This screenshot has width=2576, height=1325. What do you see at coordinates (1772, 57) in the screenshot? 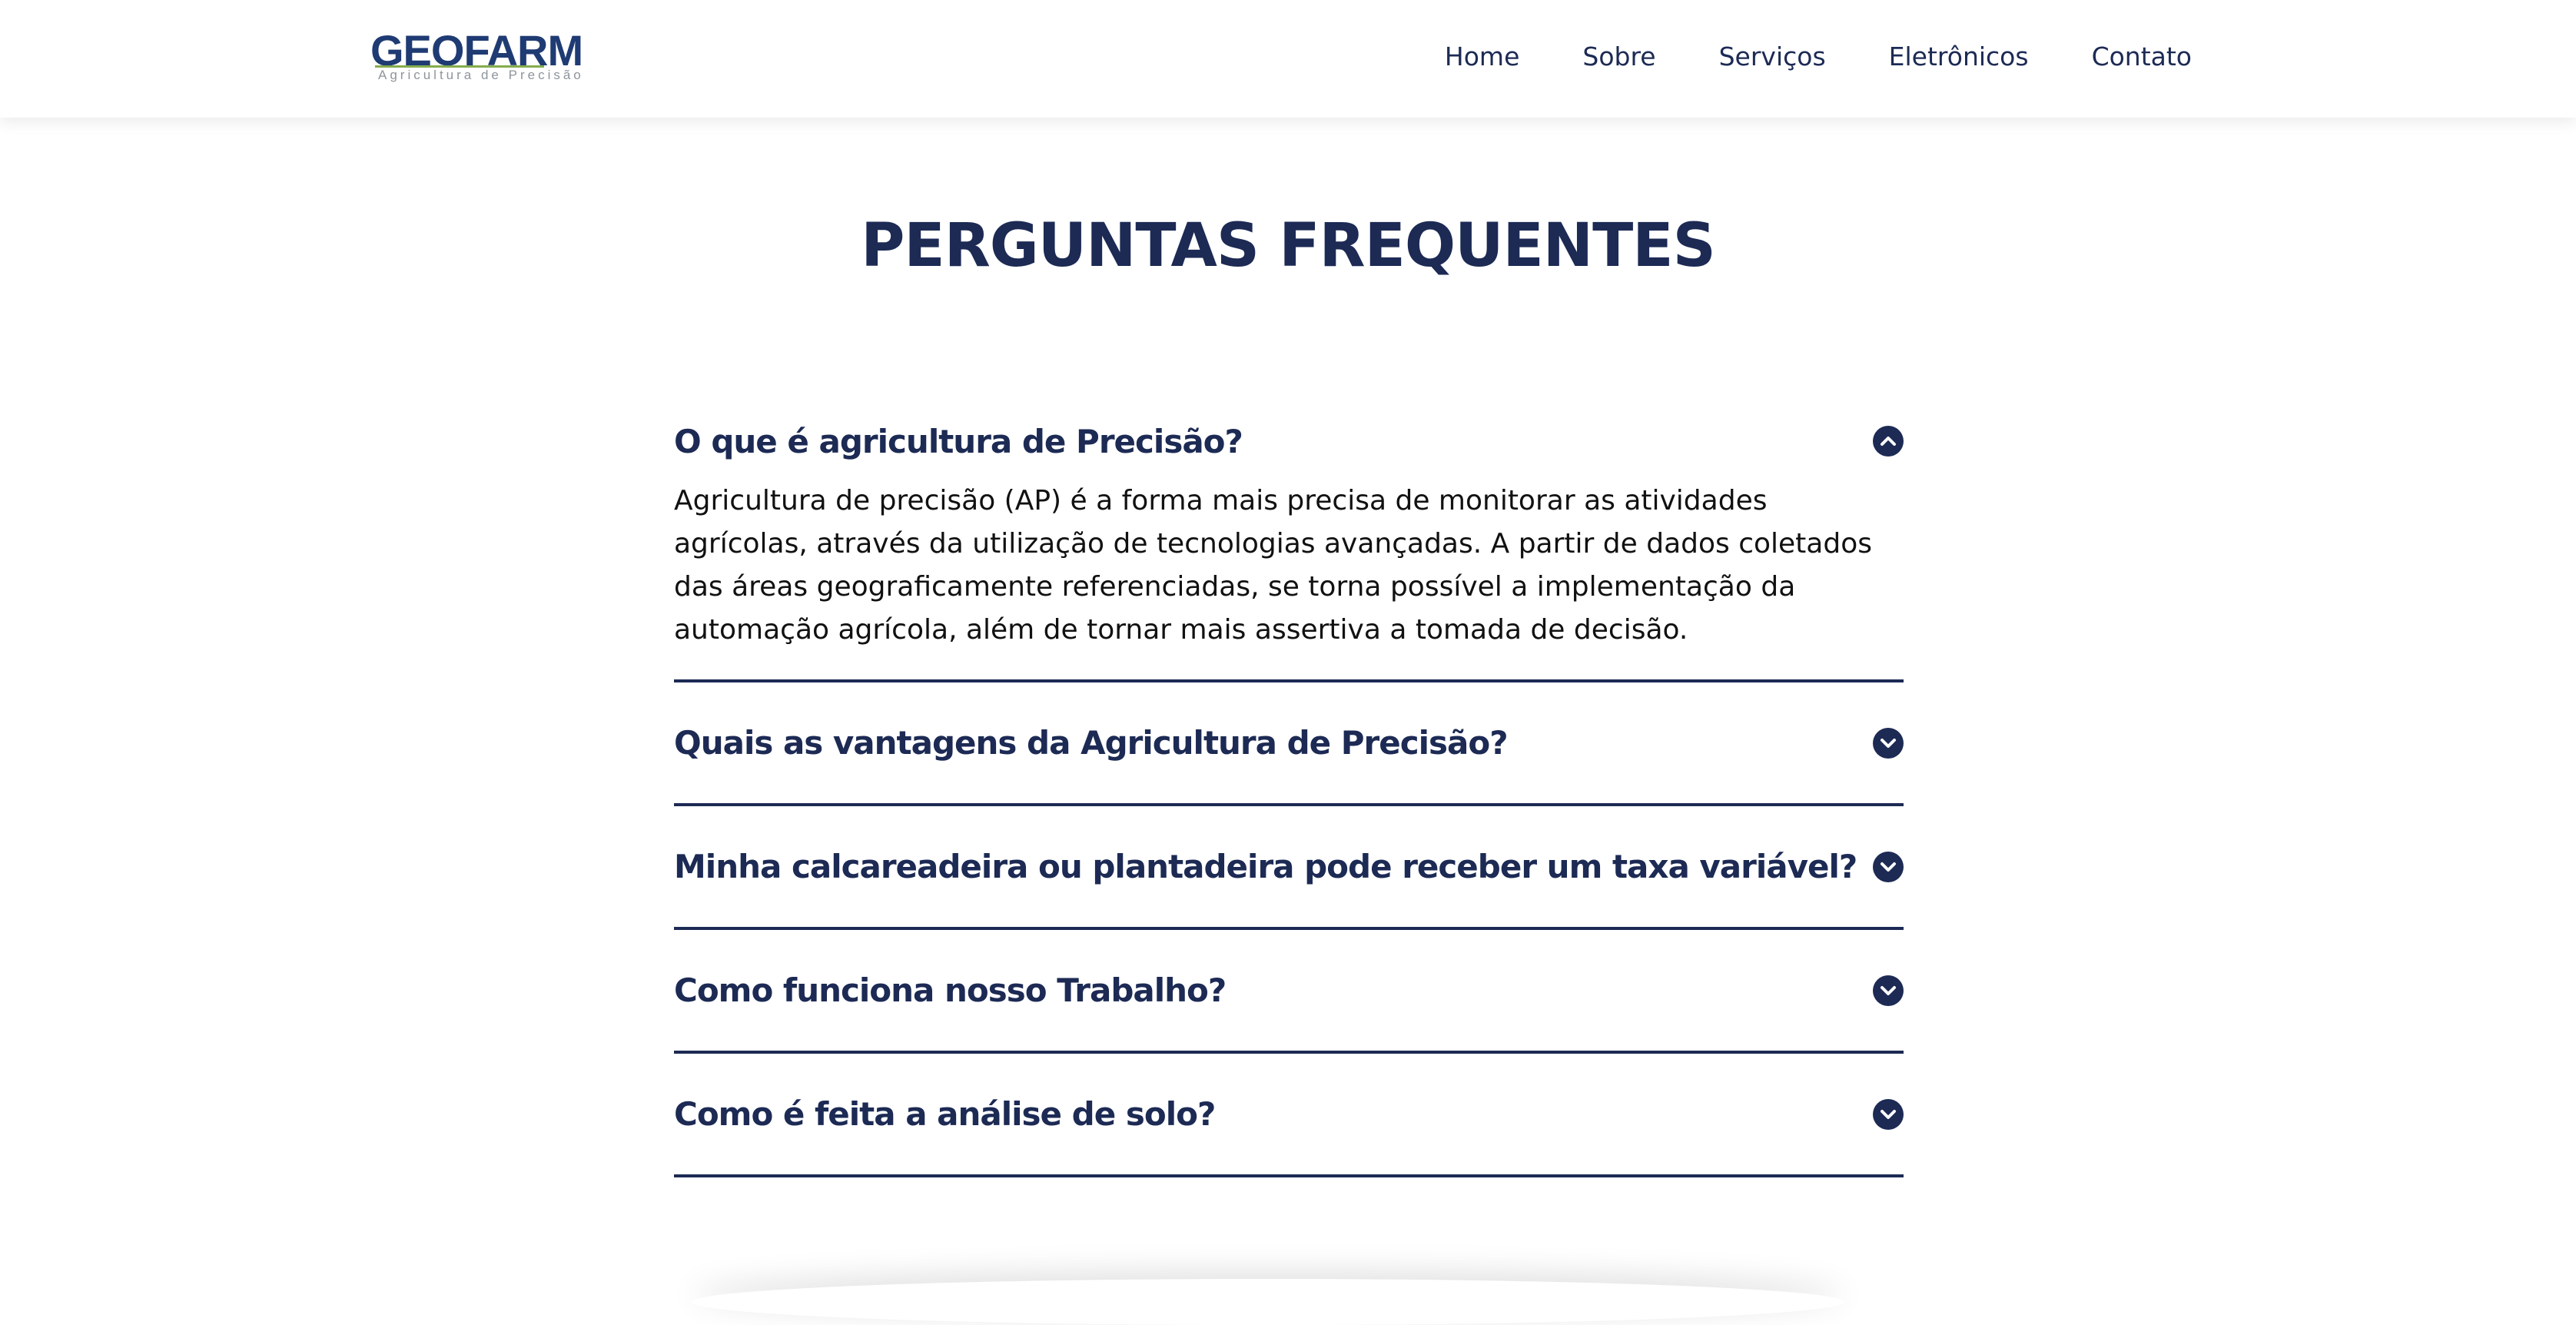
I see `nav-link-servicos: Serviços` at bounding box center [1772, 57].